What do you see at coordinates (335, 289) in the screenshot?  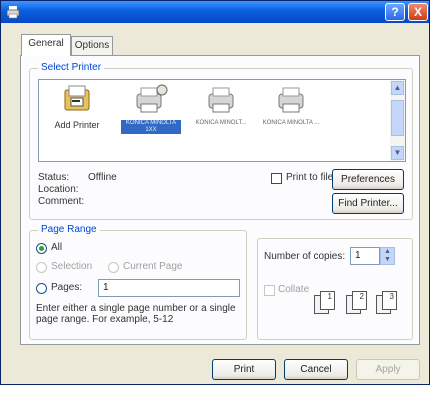 I see `copies-group: Number of copies: 1 ▲ ▼ Collate 1 2 3` at bounding box center [335, 289].